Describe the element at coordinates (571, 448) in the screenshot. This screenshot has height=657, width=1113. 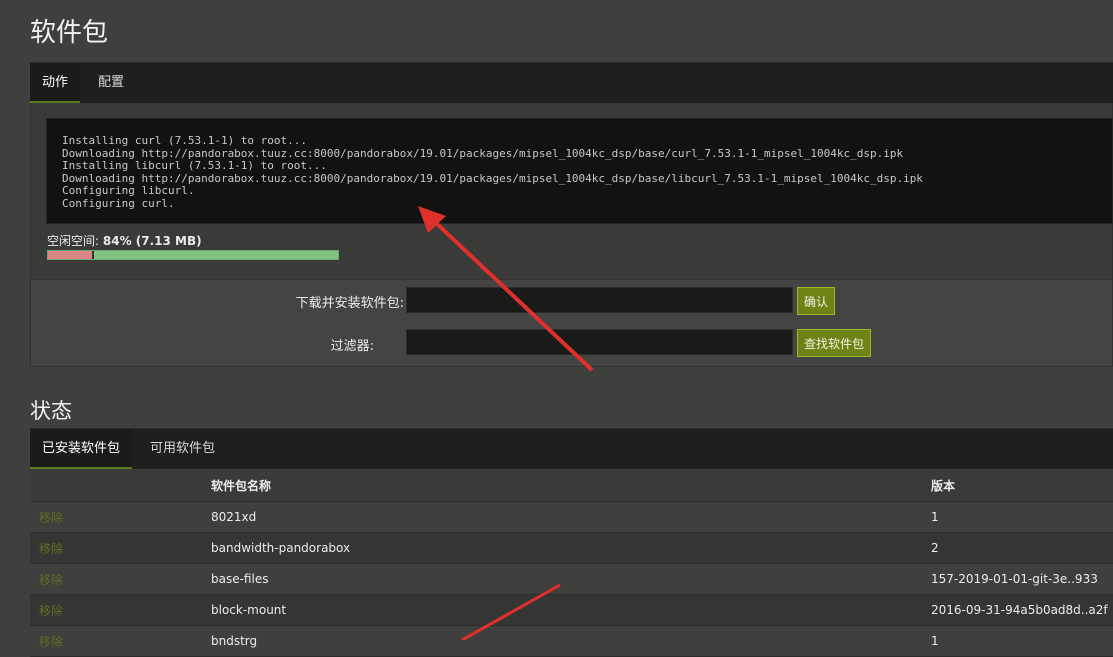
I see `status-tabs: 已安装软件包 可用软件包` at that location.